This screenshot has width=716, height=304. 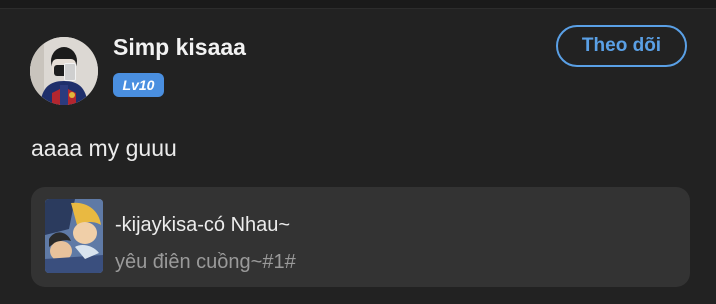 What do you see at coordinates (358, 4) in the screenshot?
I see `top-divider` at bounding box center [358, 4].